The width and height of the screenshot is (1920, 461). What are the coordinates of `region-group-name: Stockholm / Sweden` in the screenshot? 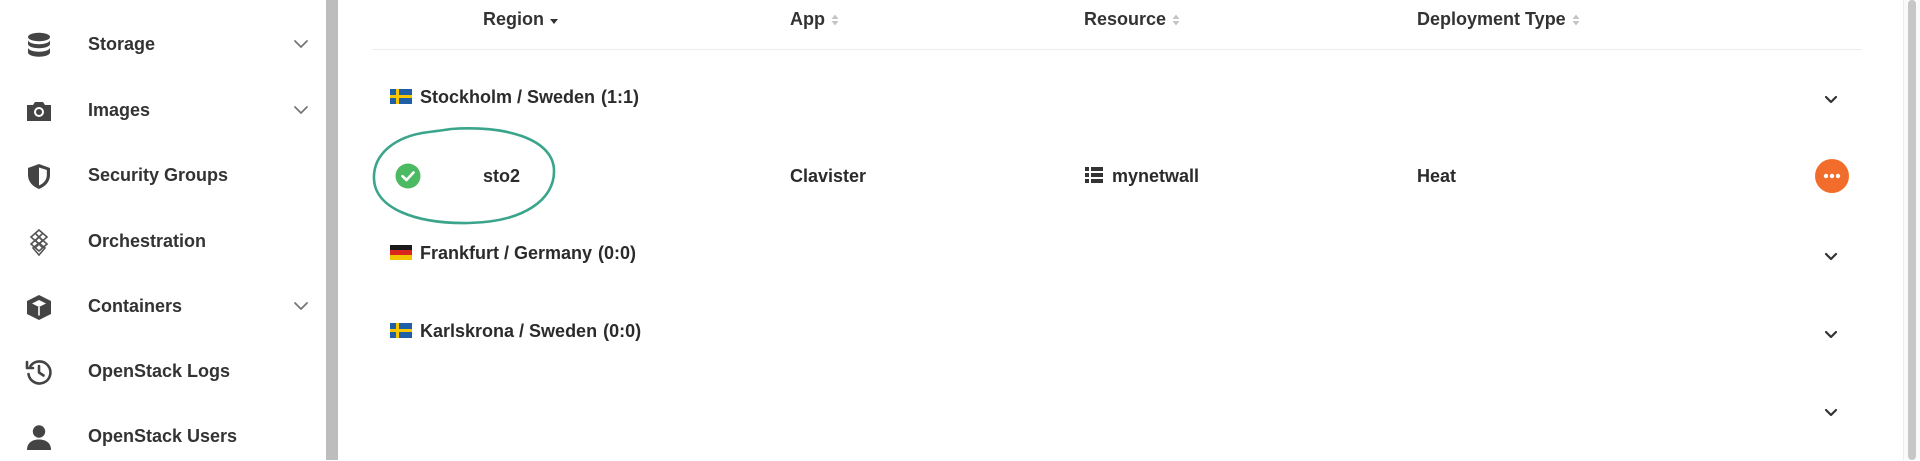 It's located at (508, 97).